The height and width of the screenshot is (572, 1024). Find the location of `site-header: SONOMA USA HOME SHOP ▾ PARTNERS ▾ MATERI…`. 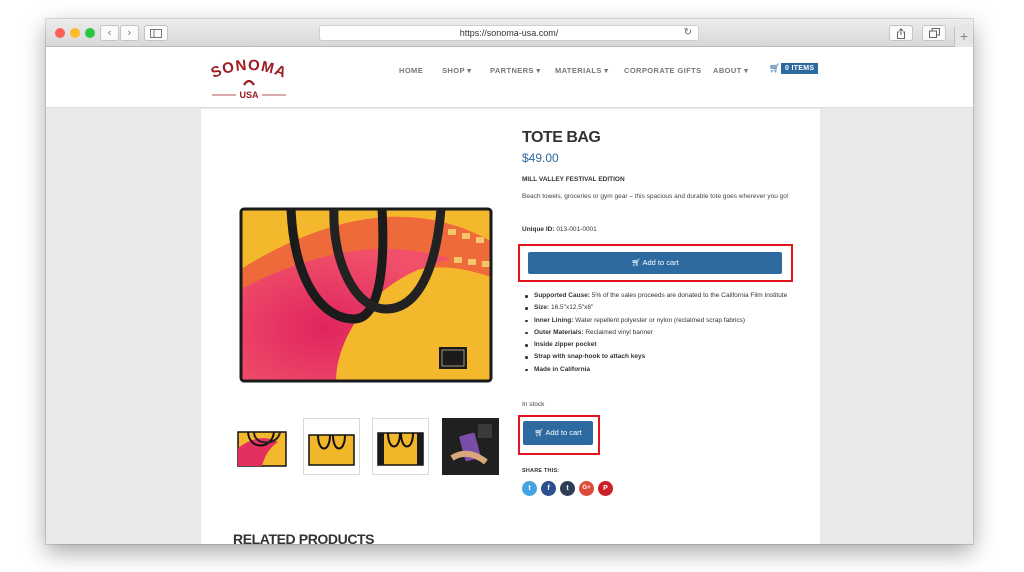

site-header: SONOMA USA HOME SHOP ▾ PARTNERS ▾ MATERI… is located at coordinates (509, 77).